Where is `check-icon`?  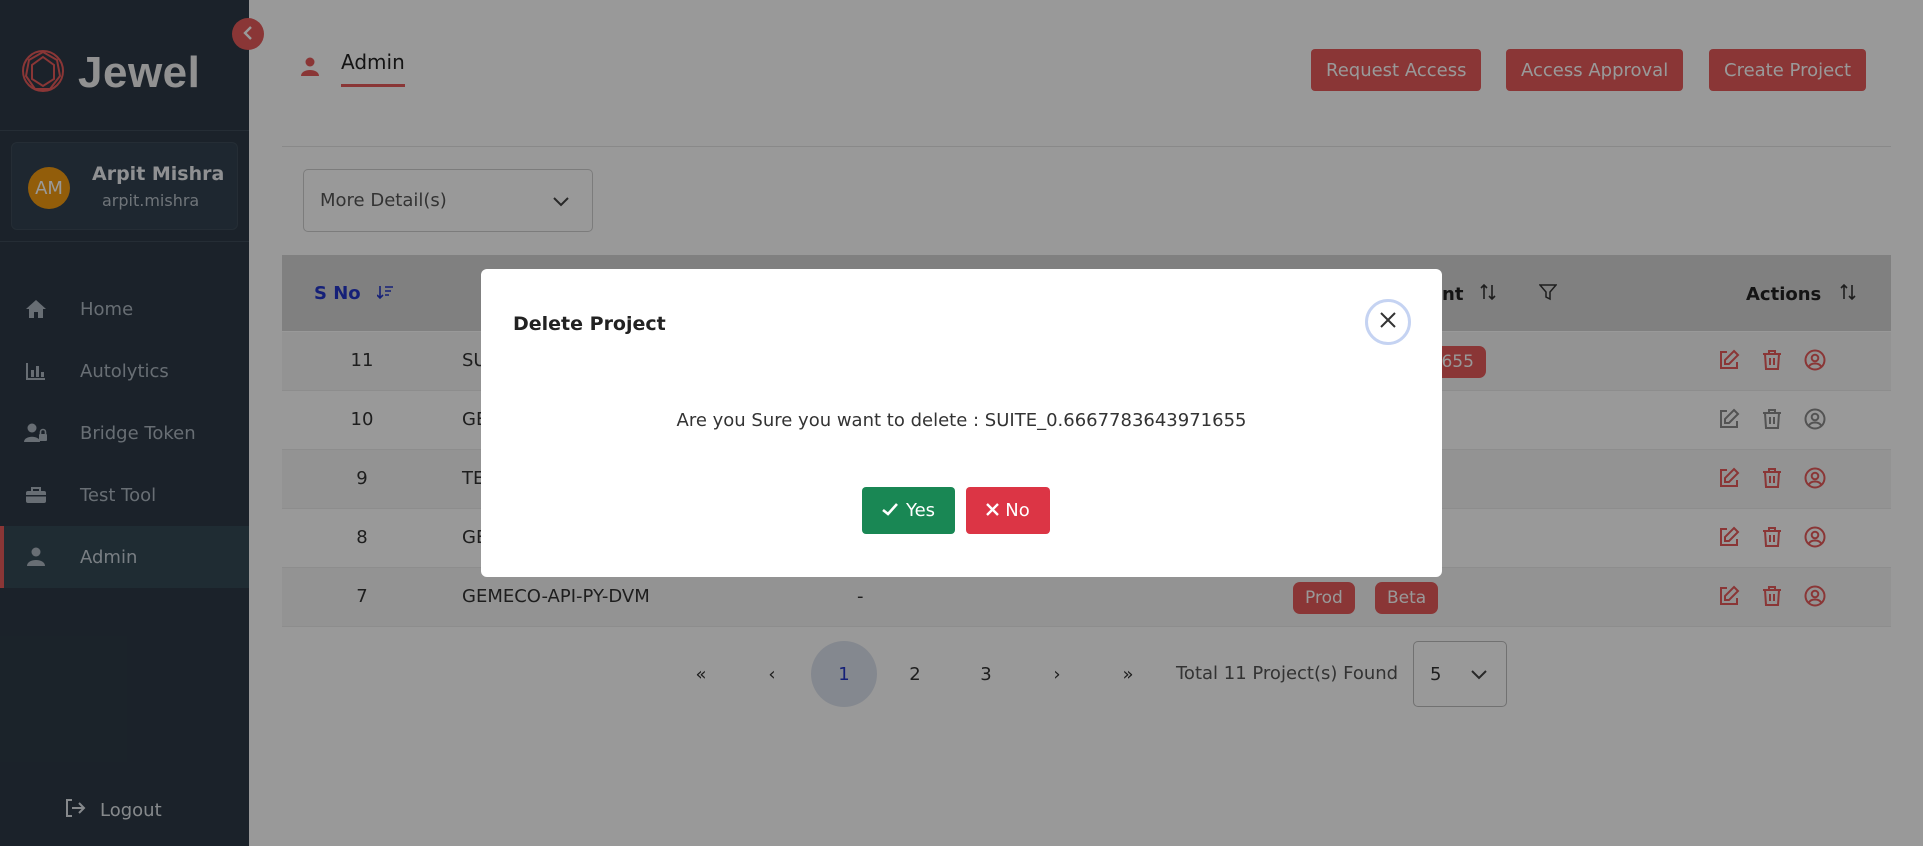 check-icon is located at coordinates (890, 510).